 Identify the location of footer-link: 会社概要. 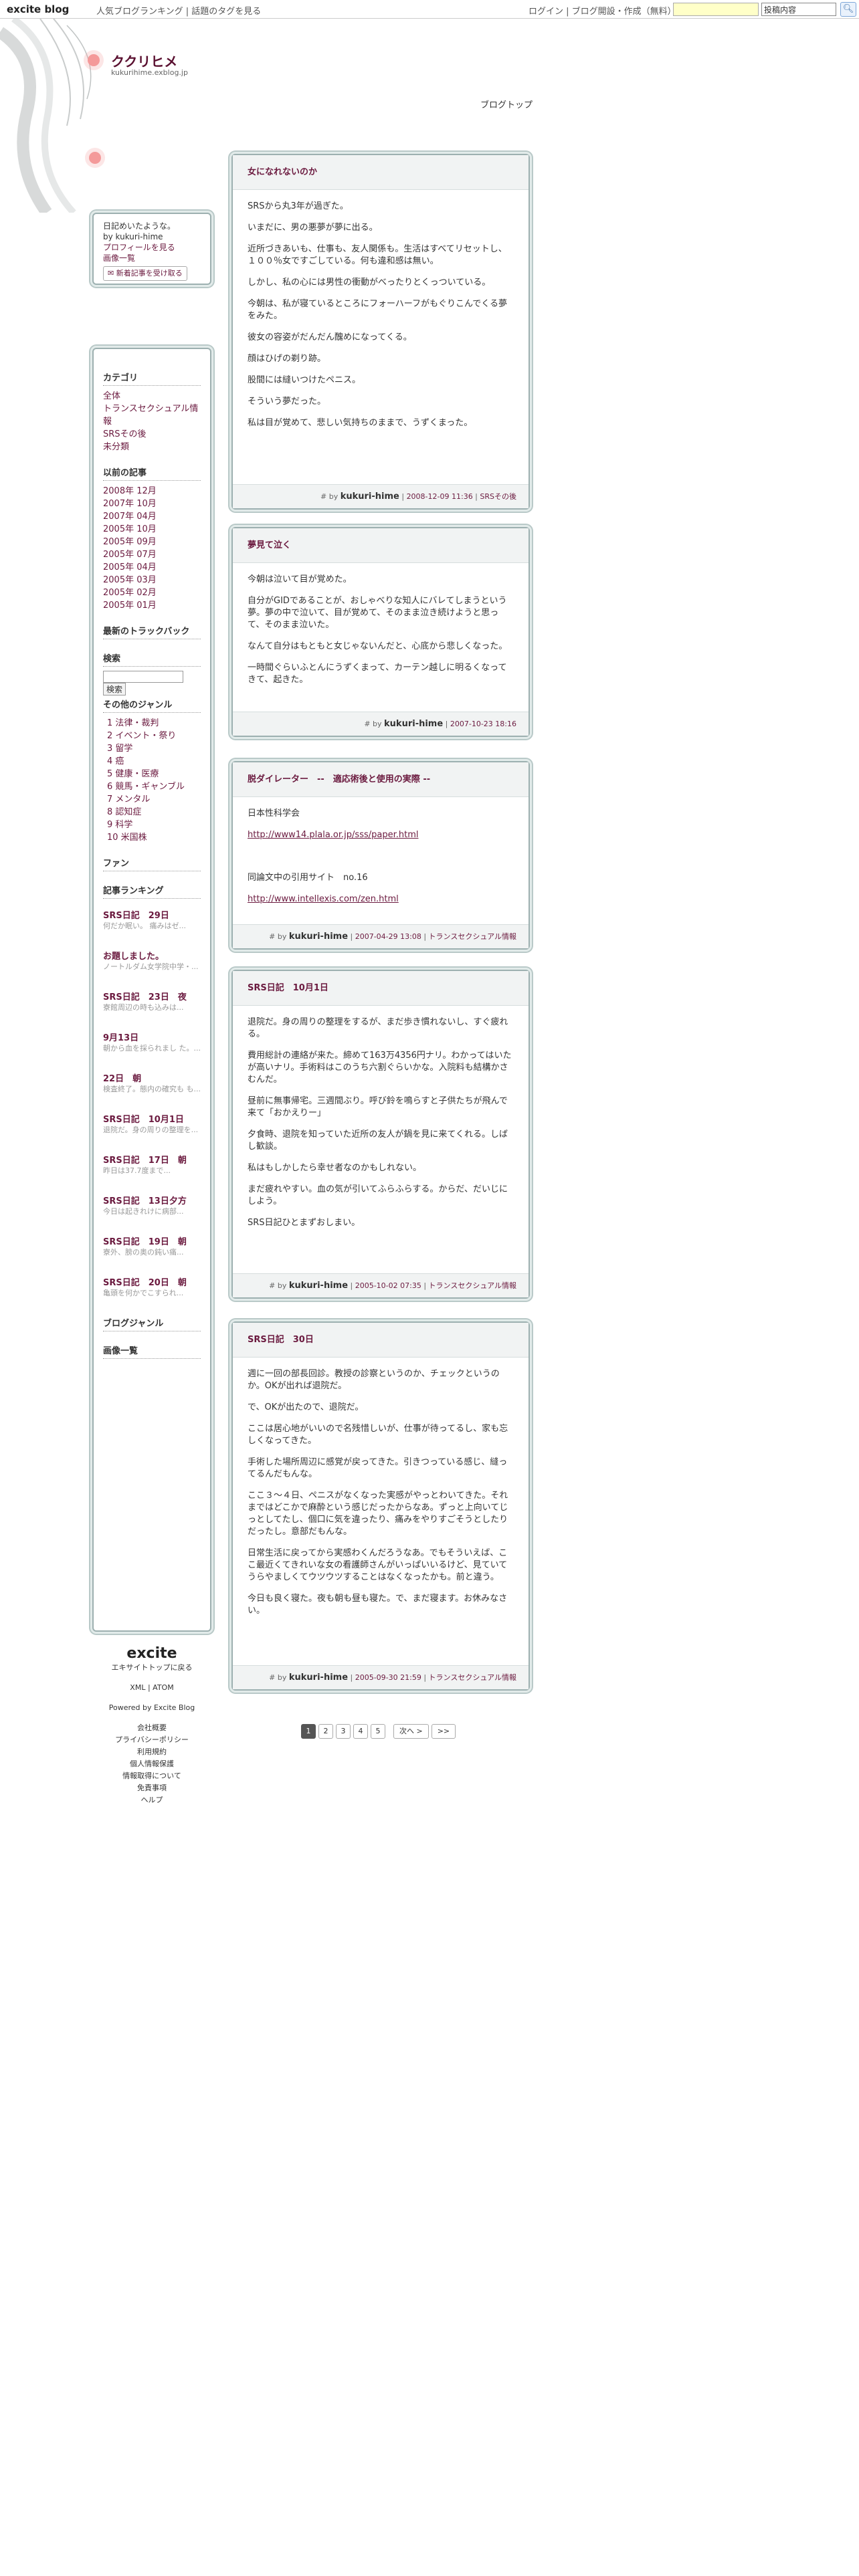
(151, 1728).